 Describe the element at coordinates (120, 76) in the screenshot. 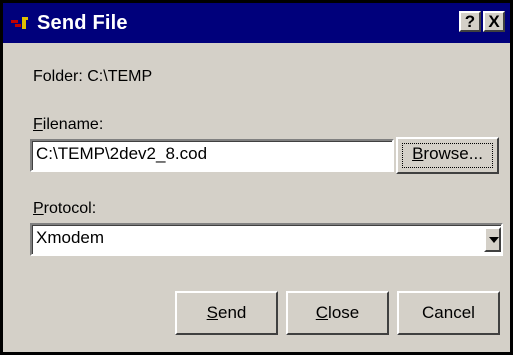

I see `folder-value: C:\TEMP` at that location.